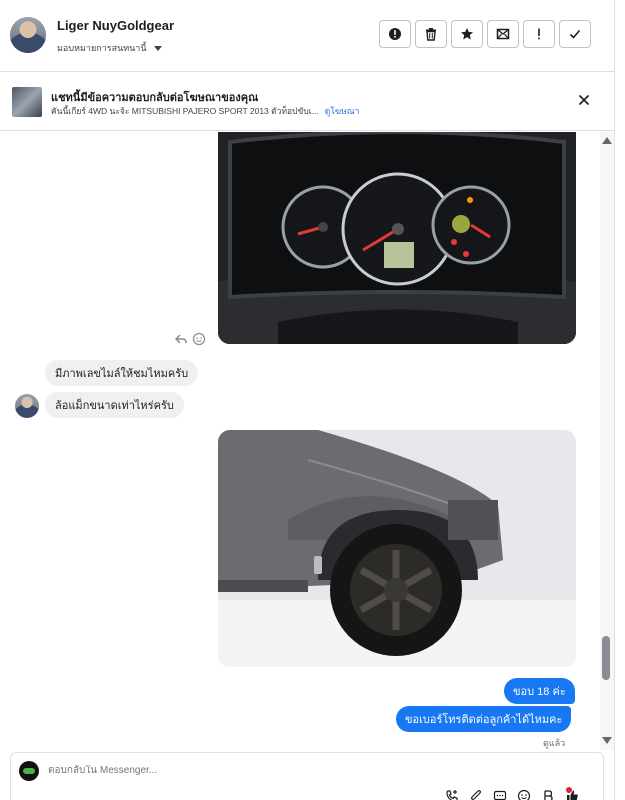  What do you see at coordinates (181, 339) in the screenshot?
I see `reply-icon` at bounding box center [181, 339].